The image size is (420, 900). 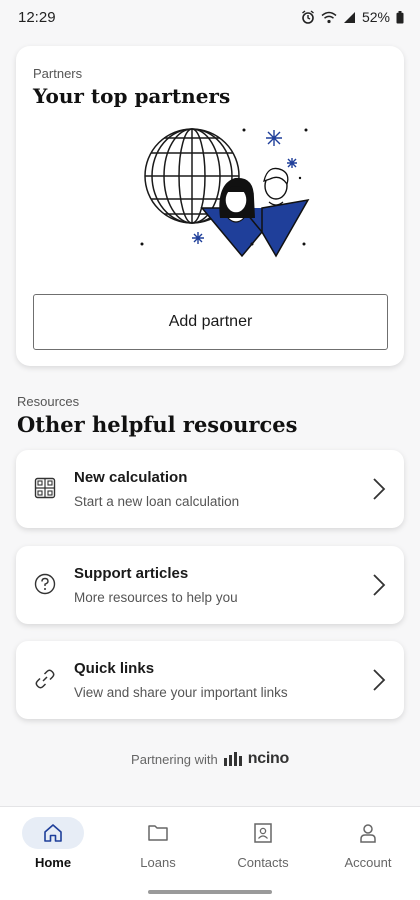 I want to click on partners-title: Your top partners, so click(x=132, y=96).